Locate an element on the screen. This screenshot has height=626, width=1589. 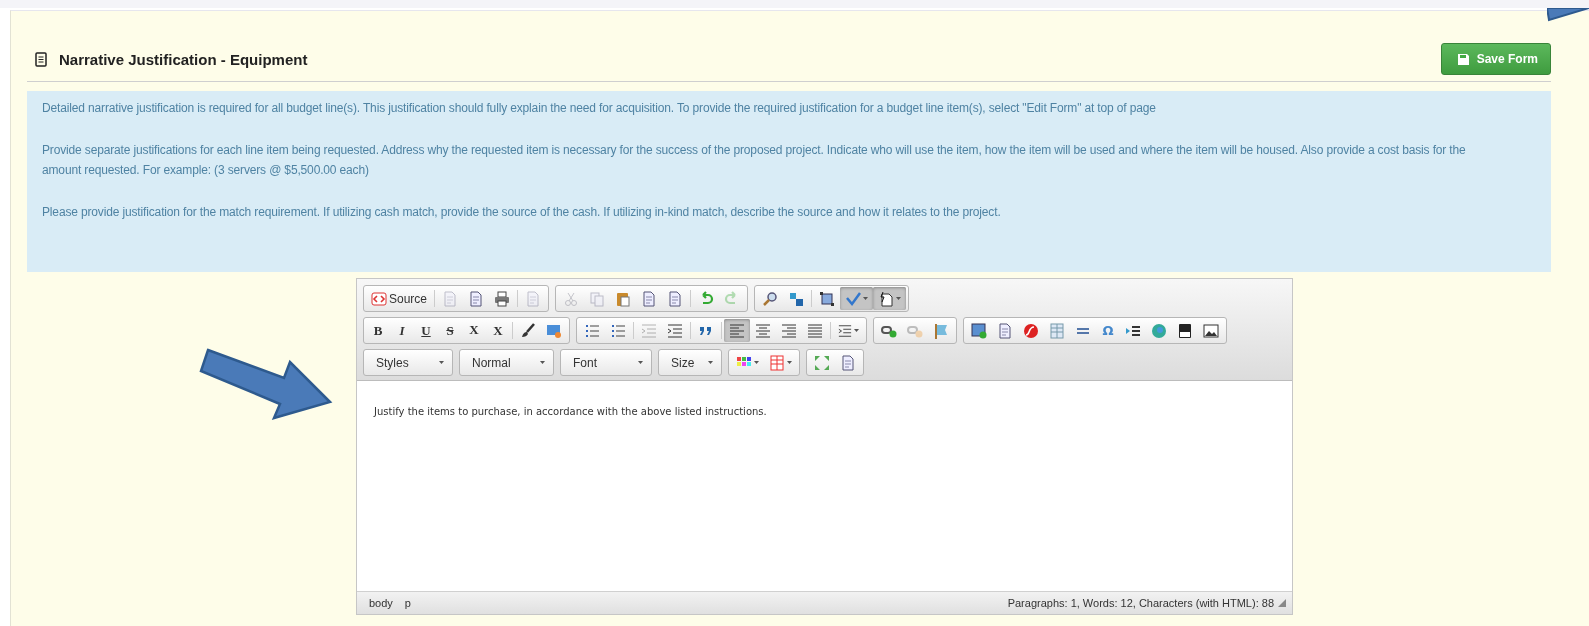
toolbar-button is located at coordinates (890, 298).